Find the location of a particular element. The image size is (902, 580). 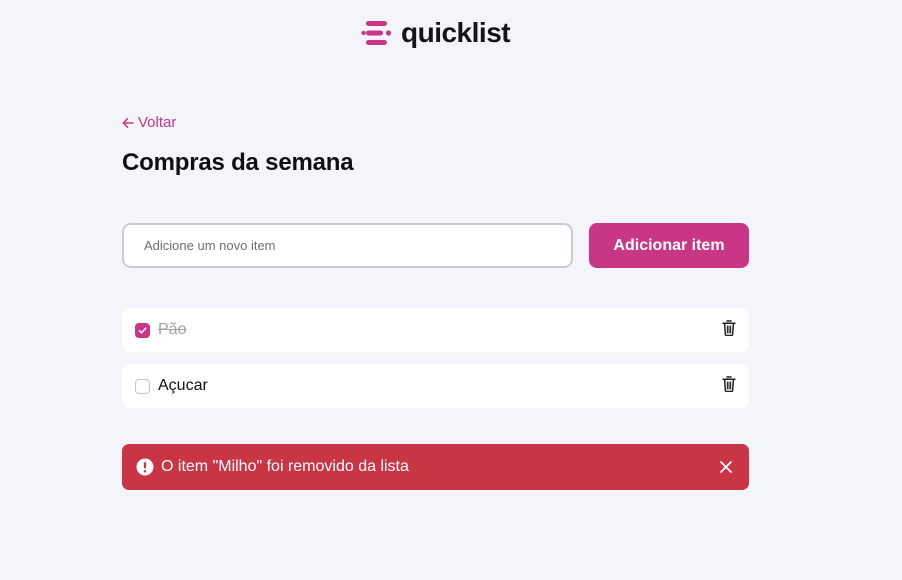

logo-text: quicklist is located at coordinates (456, 32).